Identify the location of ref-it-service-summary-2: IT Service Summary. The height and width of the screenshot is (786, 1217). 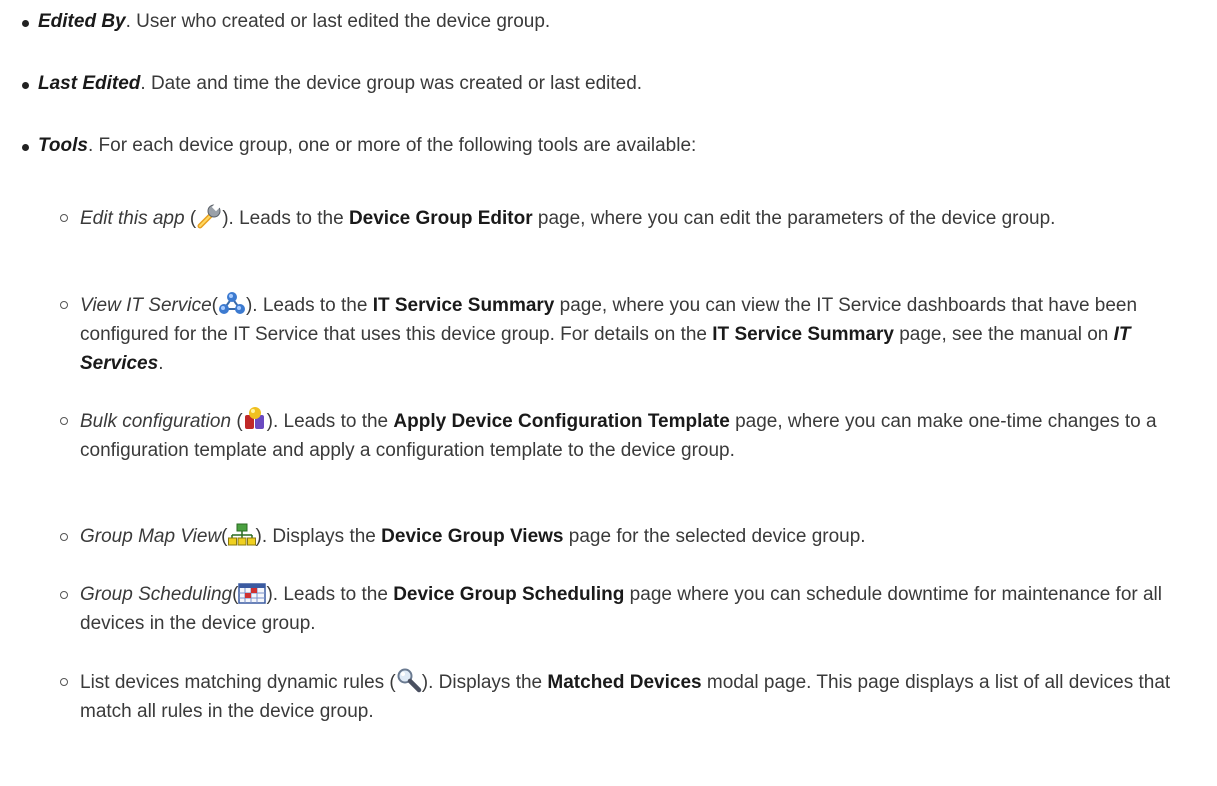
(803, 334).